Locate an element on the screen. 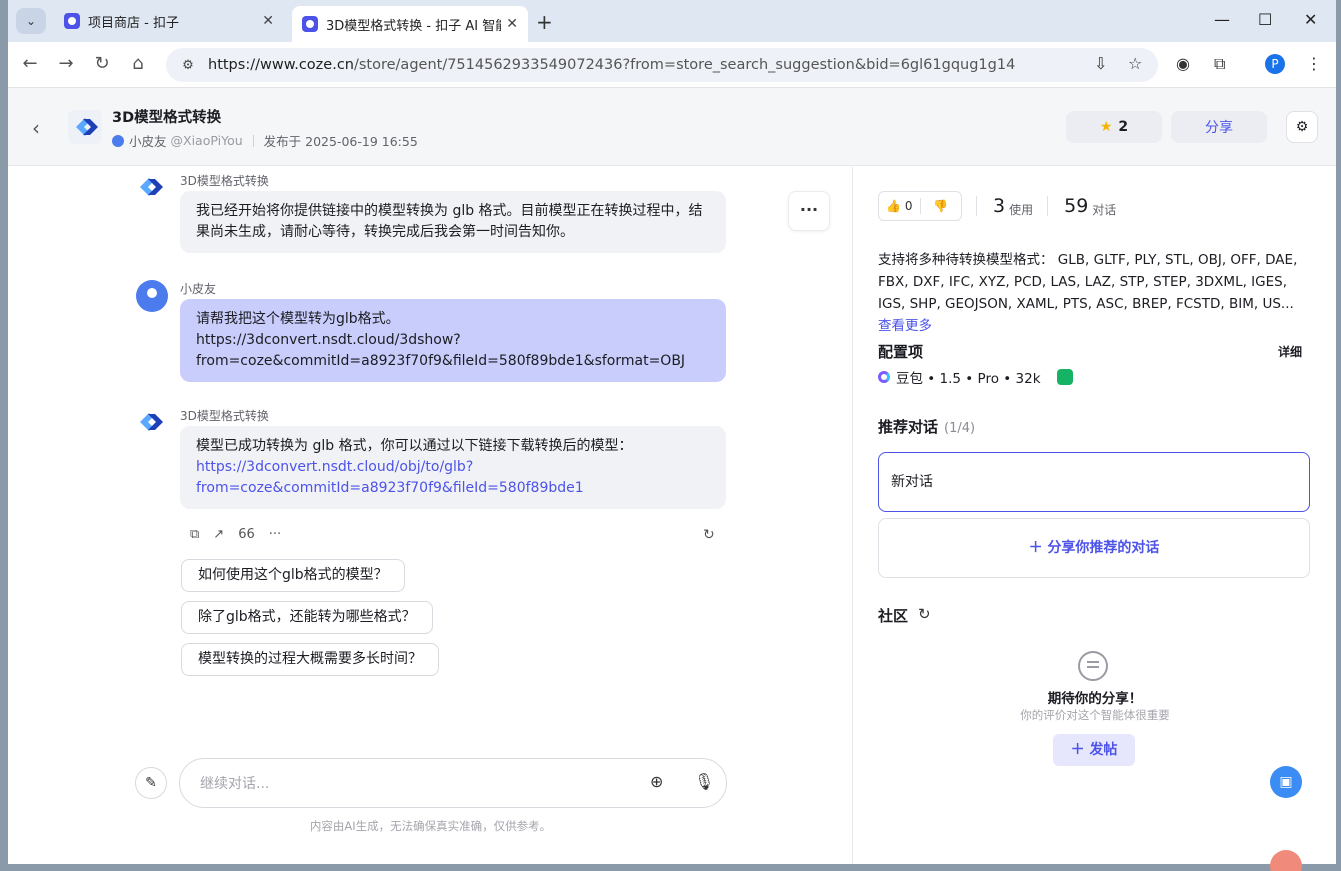 The height and width of the screenshot is (871, 1341). minimize-icon: — is located at coordinates (1222, 19).